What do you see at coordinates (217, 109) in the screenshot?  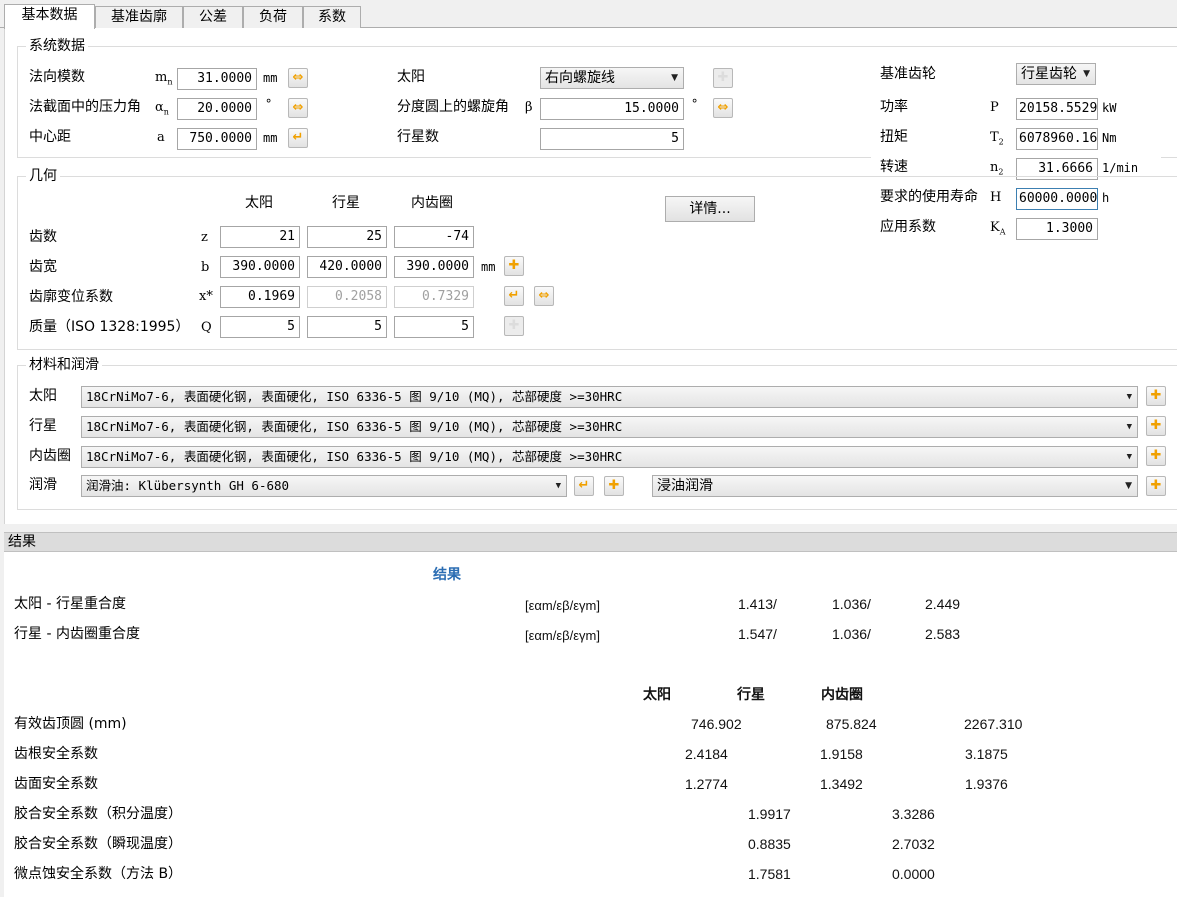 I see `pressure-angle-input: 20.0000` at bounding box center [217, 109].